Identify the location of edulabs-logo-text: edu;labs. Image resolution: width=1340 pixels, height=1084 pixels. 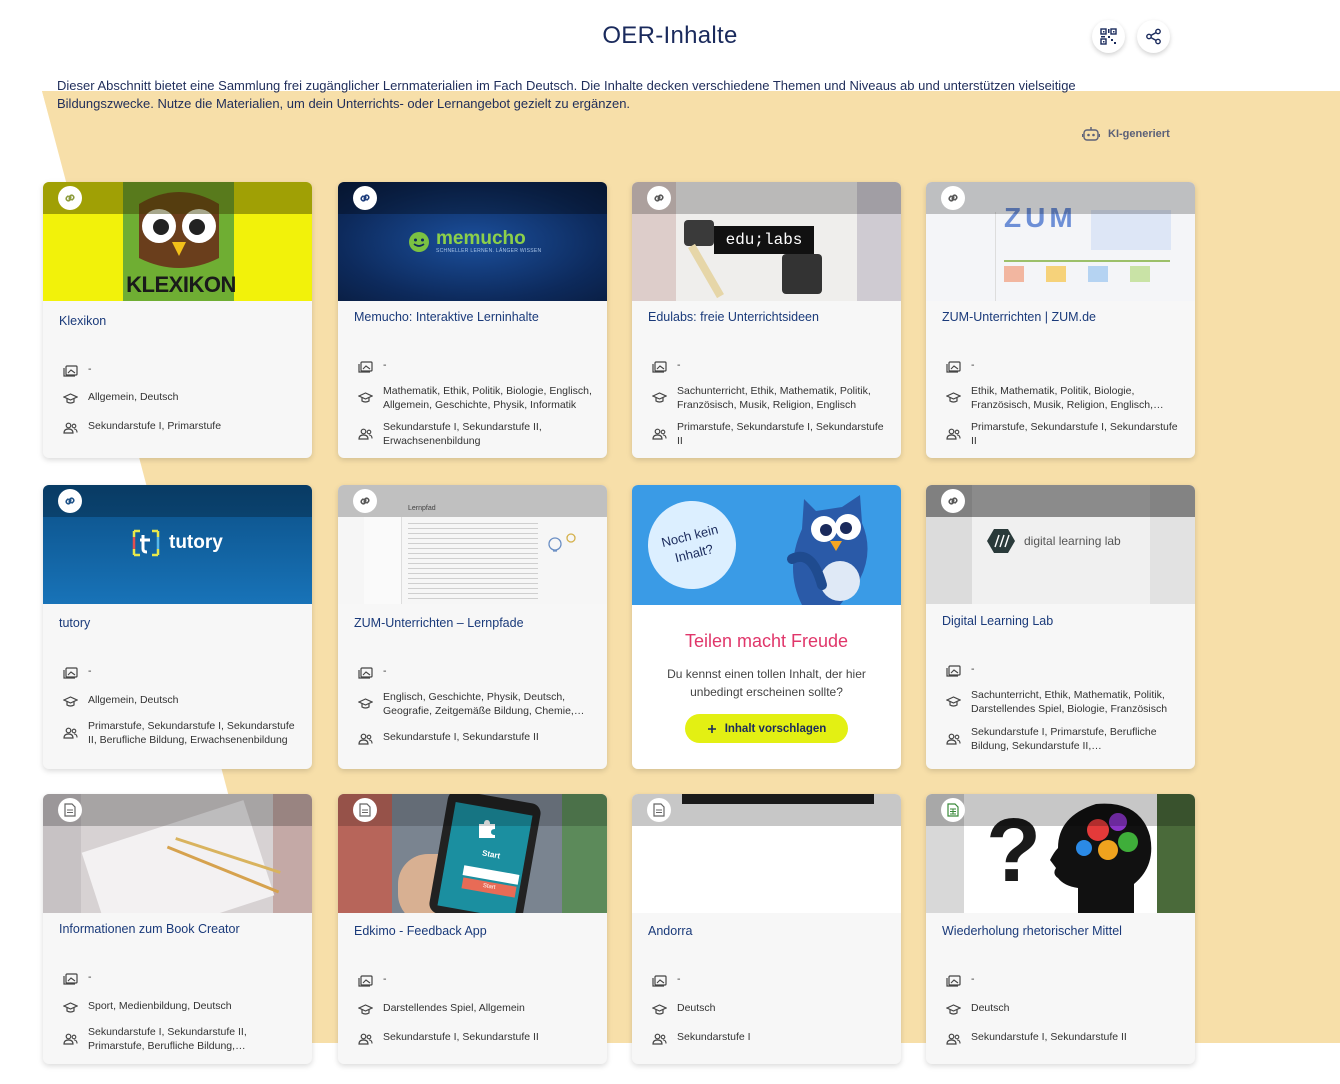
(764, 240).